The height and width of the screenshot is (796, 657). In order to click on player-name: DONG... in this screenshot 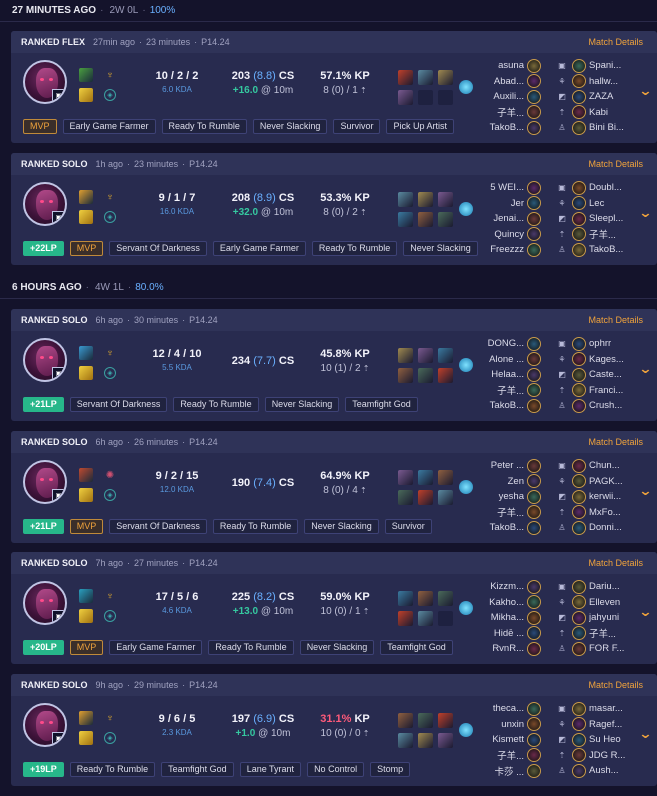, I will do `click(502, 343)`.